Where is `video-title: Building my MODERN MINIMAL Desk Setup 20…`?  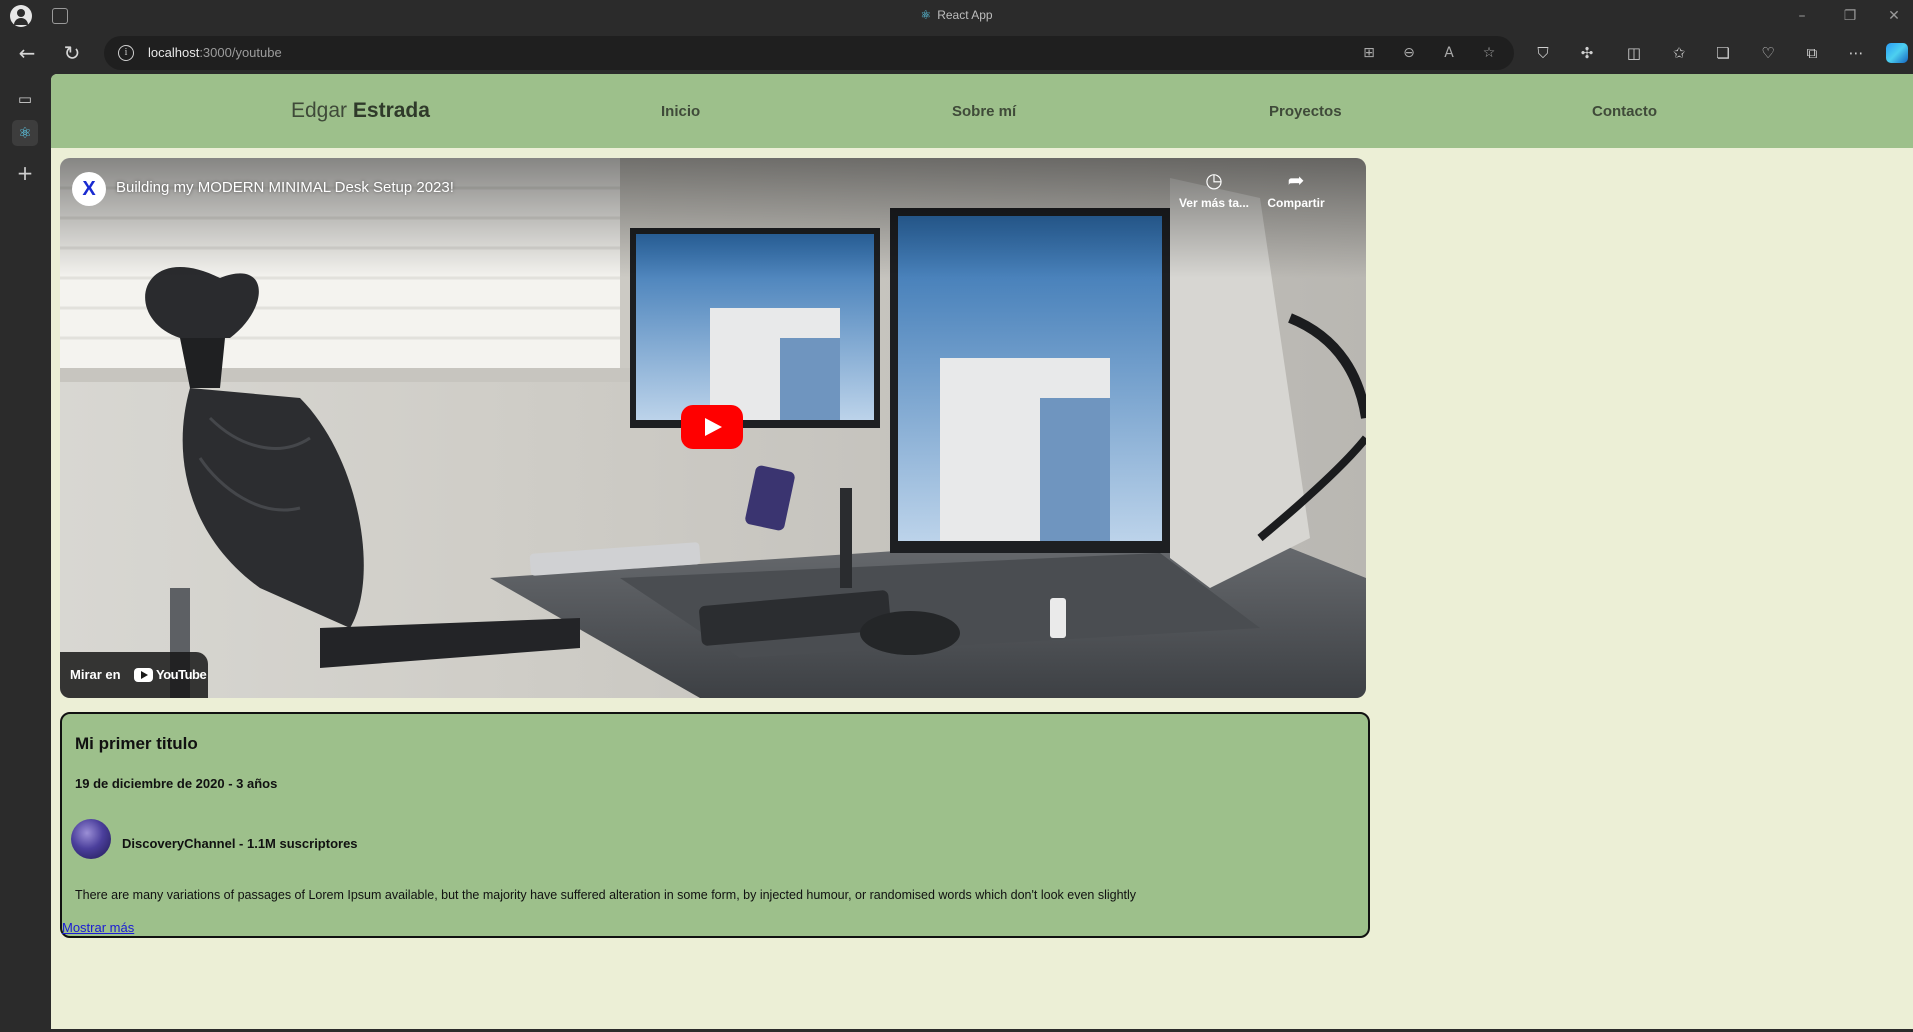
video-title: Building my MODERN MINIMAL Desk Setup 20… is located at coordinates (285, 187).